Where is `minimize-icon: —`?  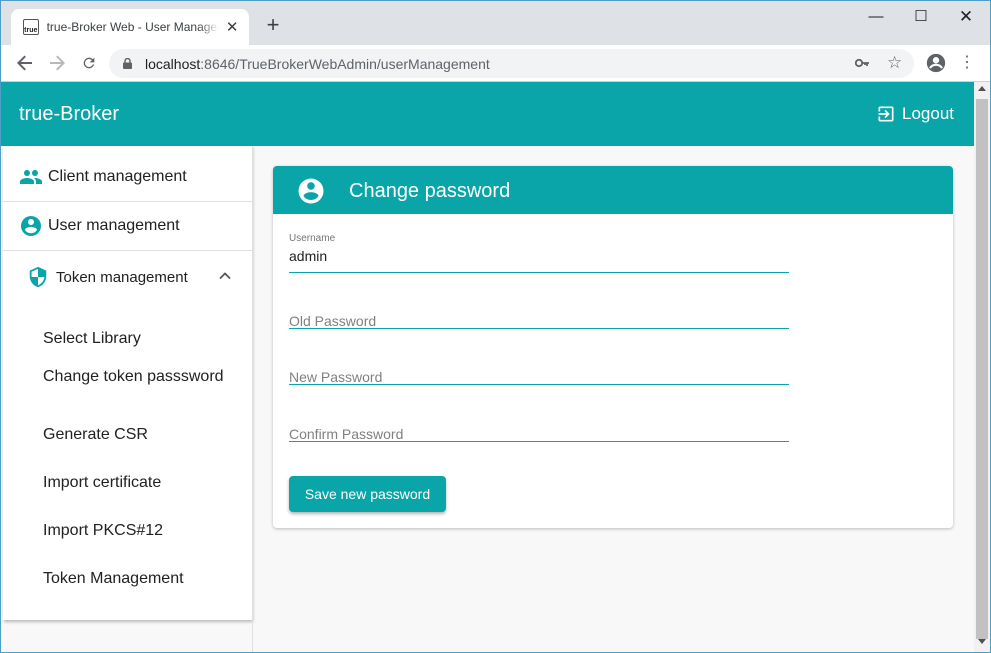
minimize-icon: — is located at coordinates (876, 17).